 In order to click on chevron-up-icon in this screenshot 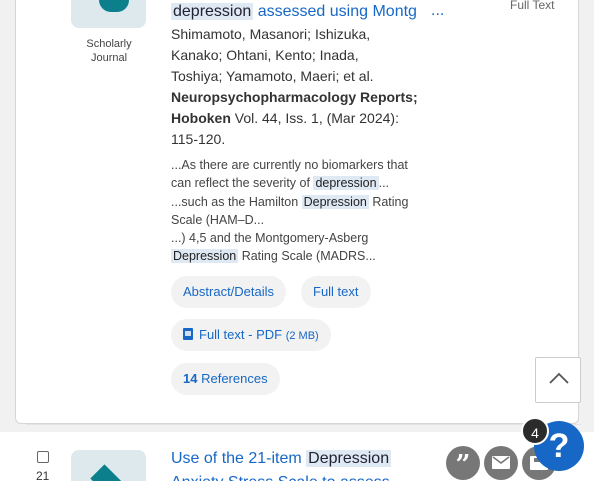, I will do `click(559, 378)`.